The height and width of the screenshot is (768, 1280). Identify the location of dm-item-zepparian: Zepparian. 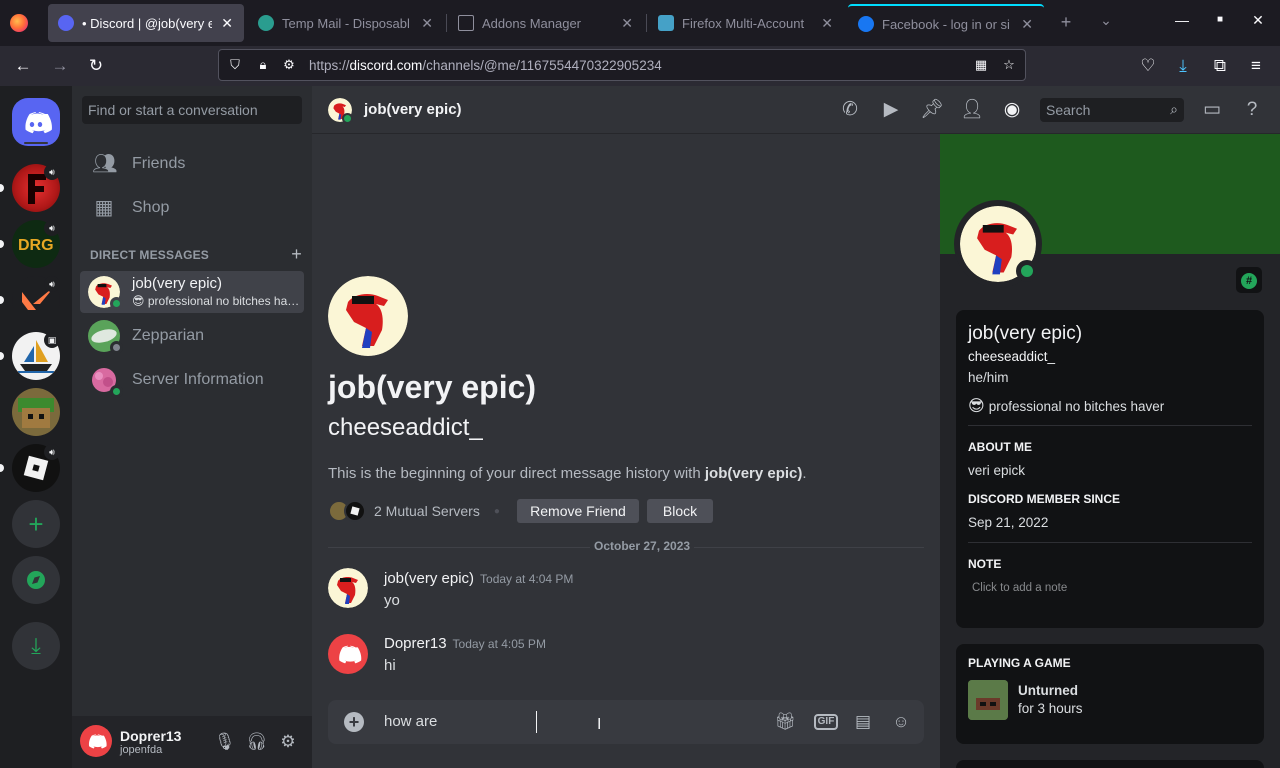
(192, 336).